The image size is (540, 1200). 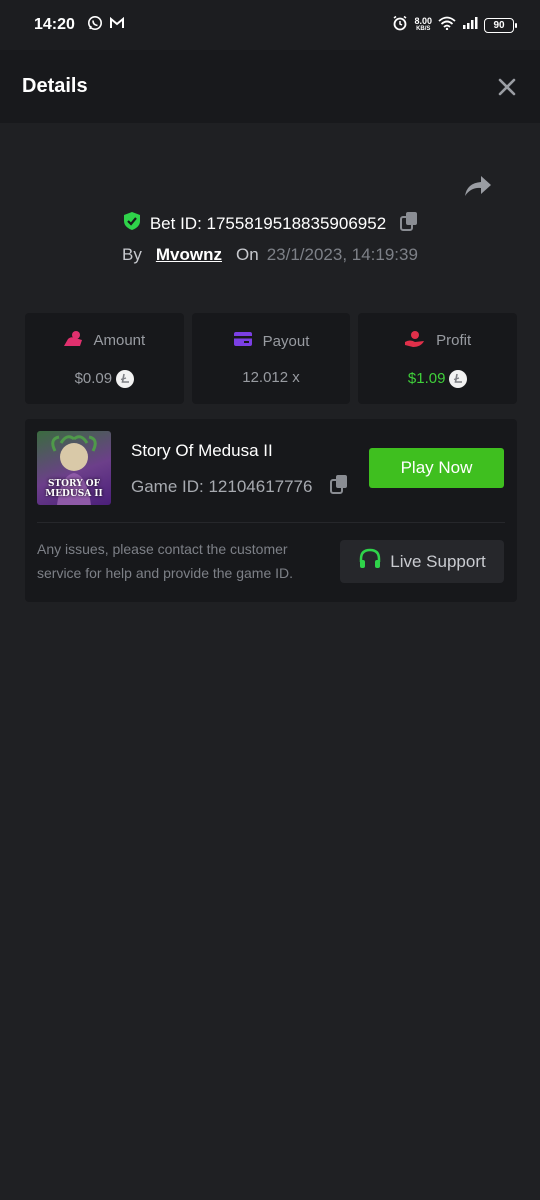 What do you see at coordinates (106, 25) in the screenshot?
I see `status-notification-icons` at bounding box center [106, 25].